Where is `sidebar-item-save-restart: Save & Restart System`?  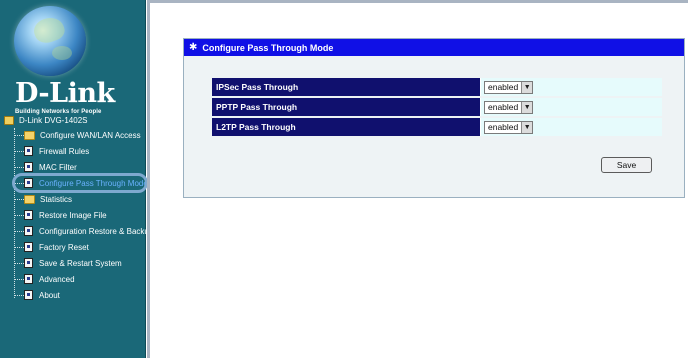
sidebar-item-save-restart: Save & Restart System is located at coordinates (68, 263).